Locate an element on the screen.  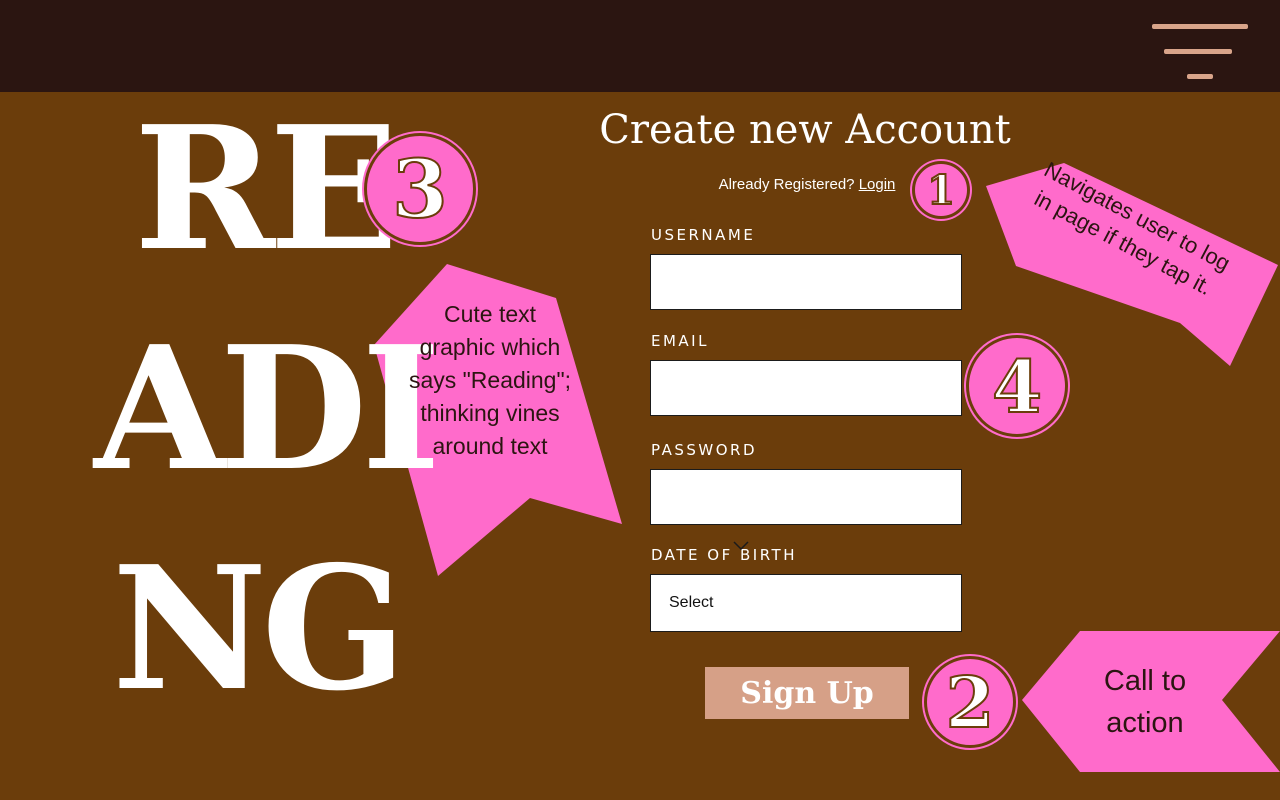
already-registered-line: Already Registered? Login is located at coordinates (807, 185).